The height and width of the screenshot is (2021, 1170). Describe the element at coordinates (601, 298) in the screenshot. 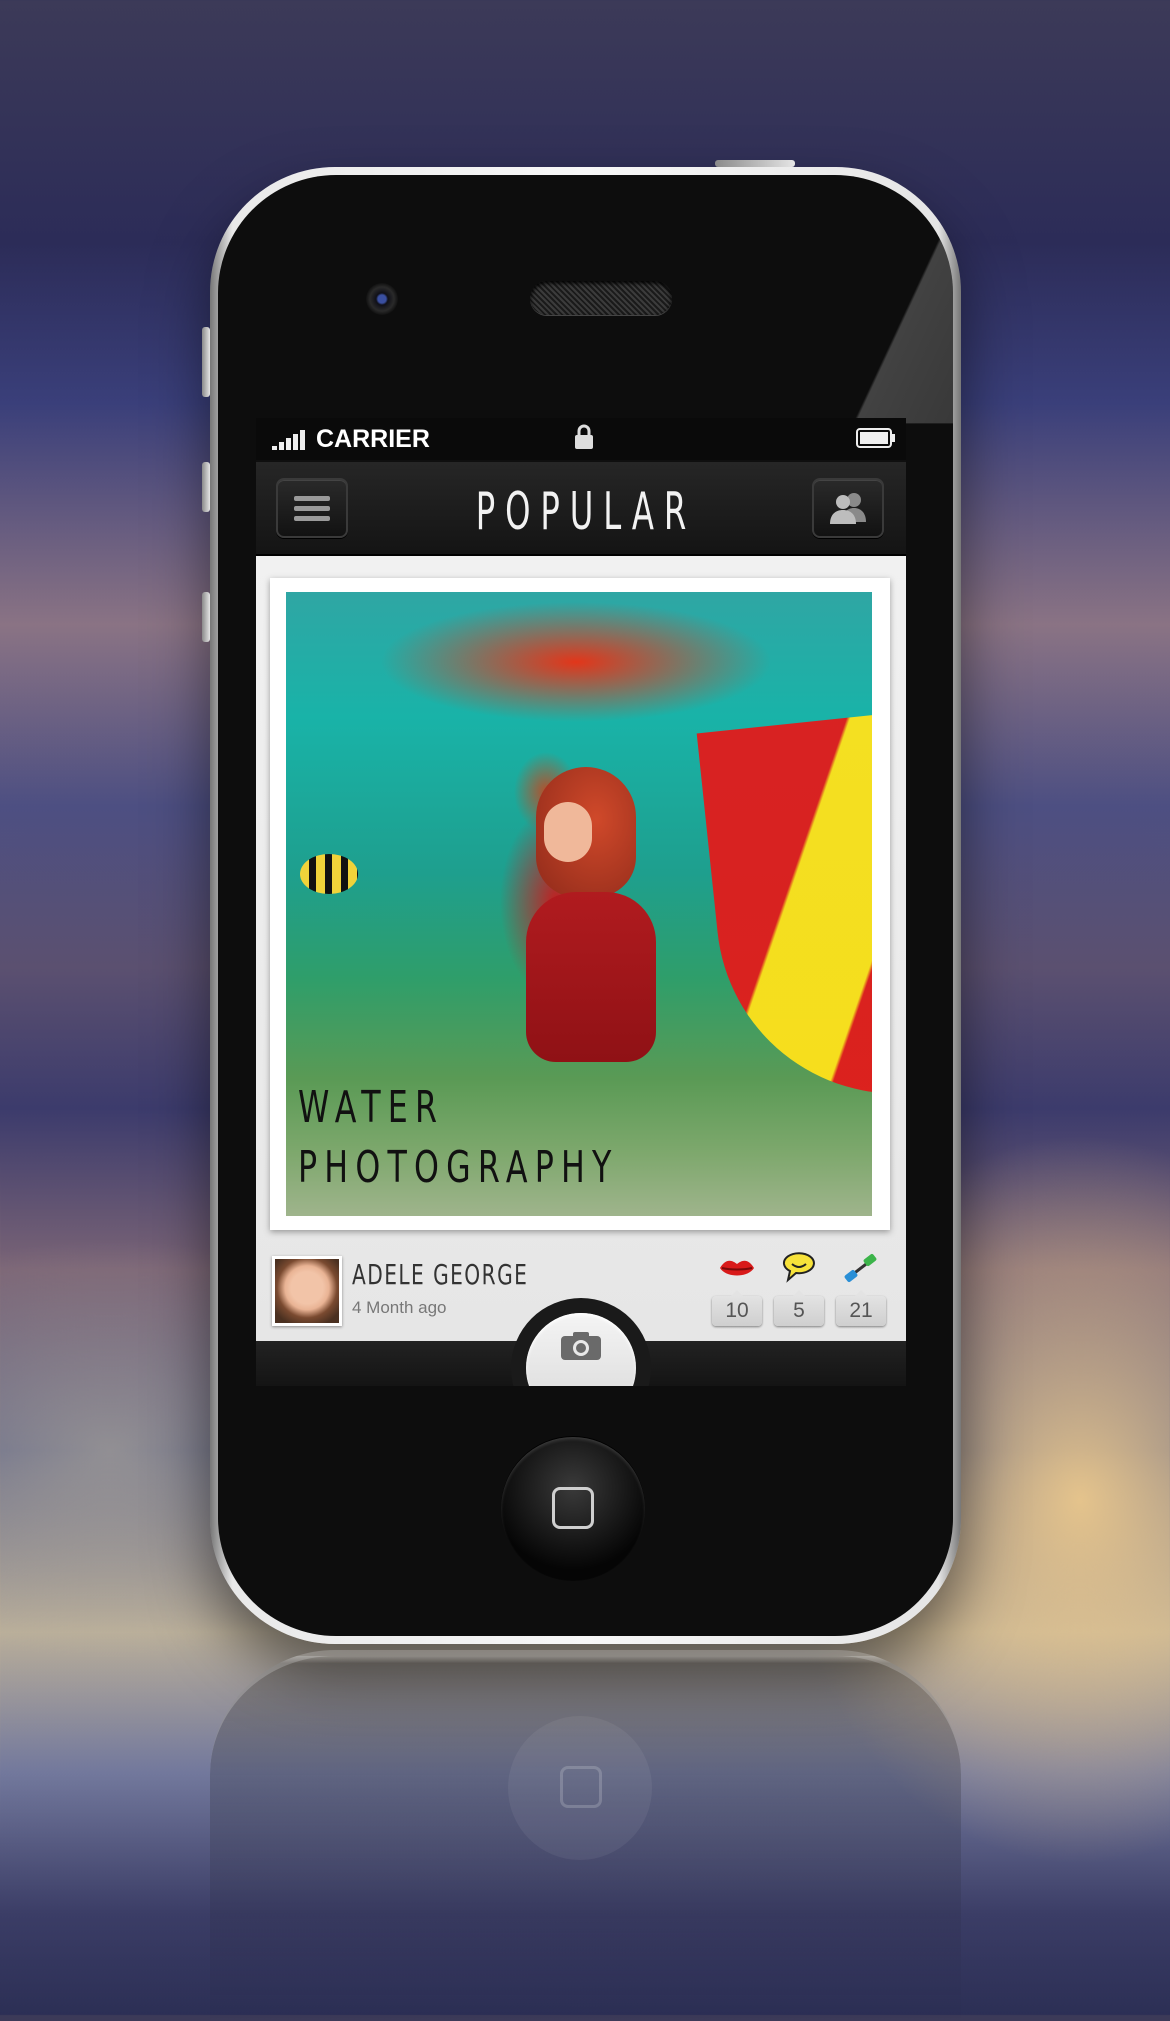

I see `earpiece-speaker` at that location.